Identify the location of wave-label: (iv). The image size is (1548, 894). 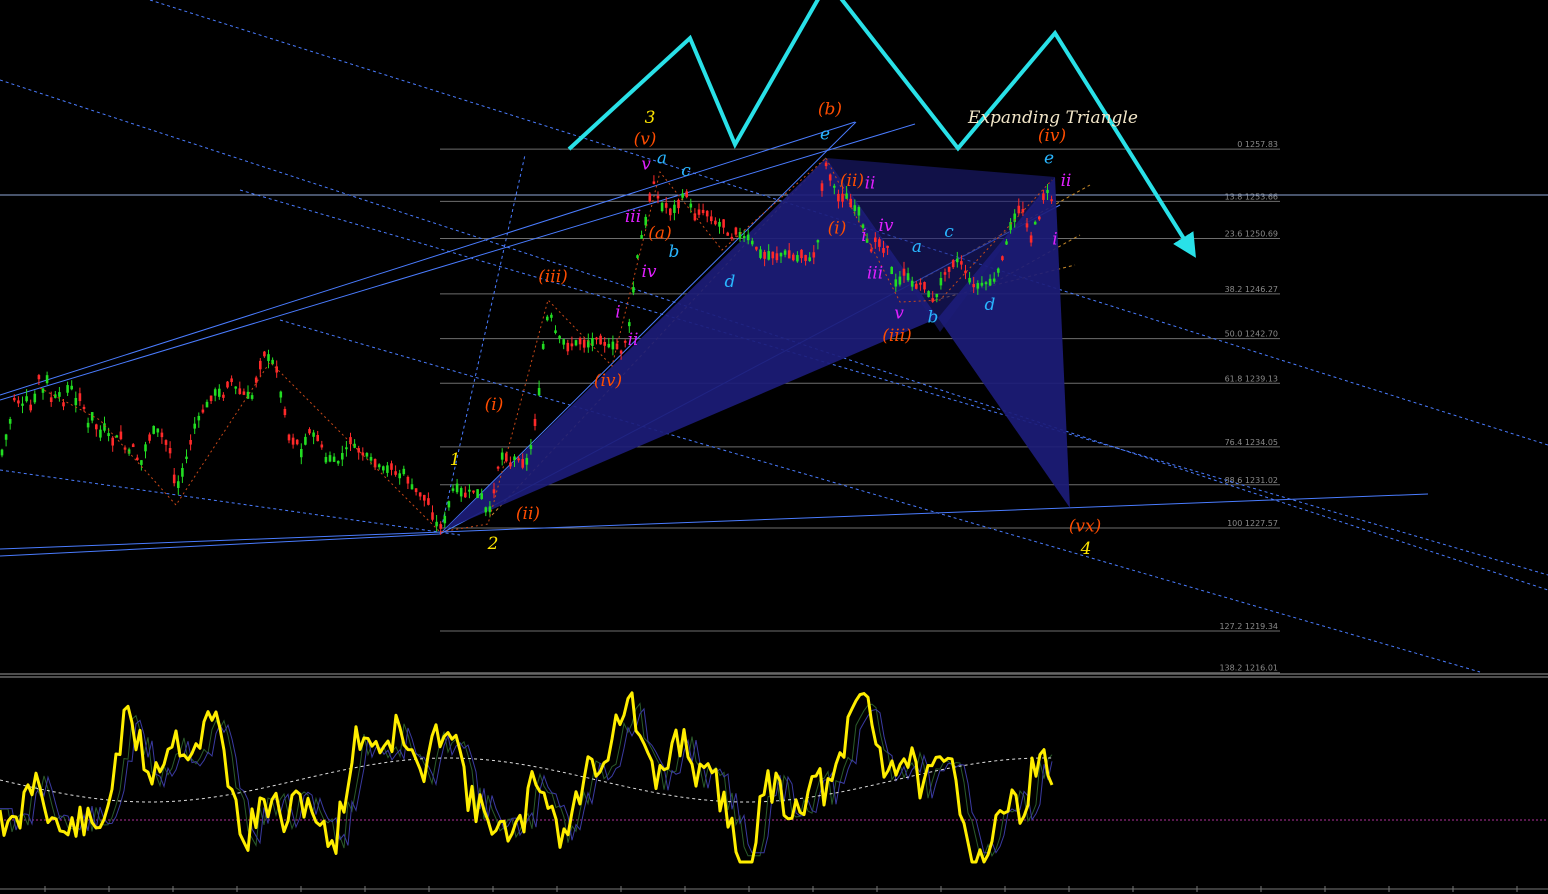
(608, 381).